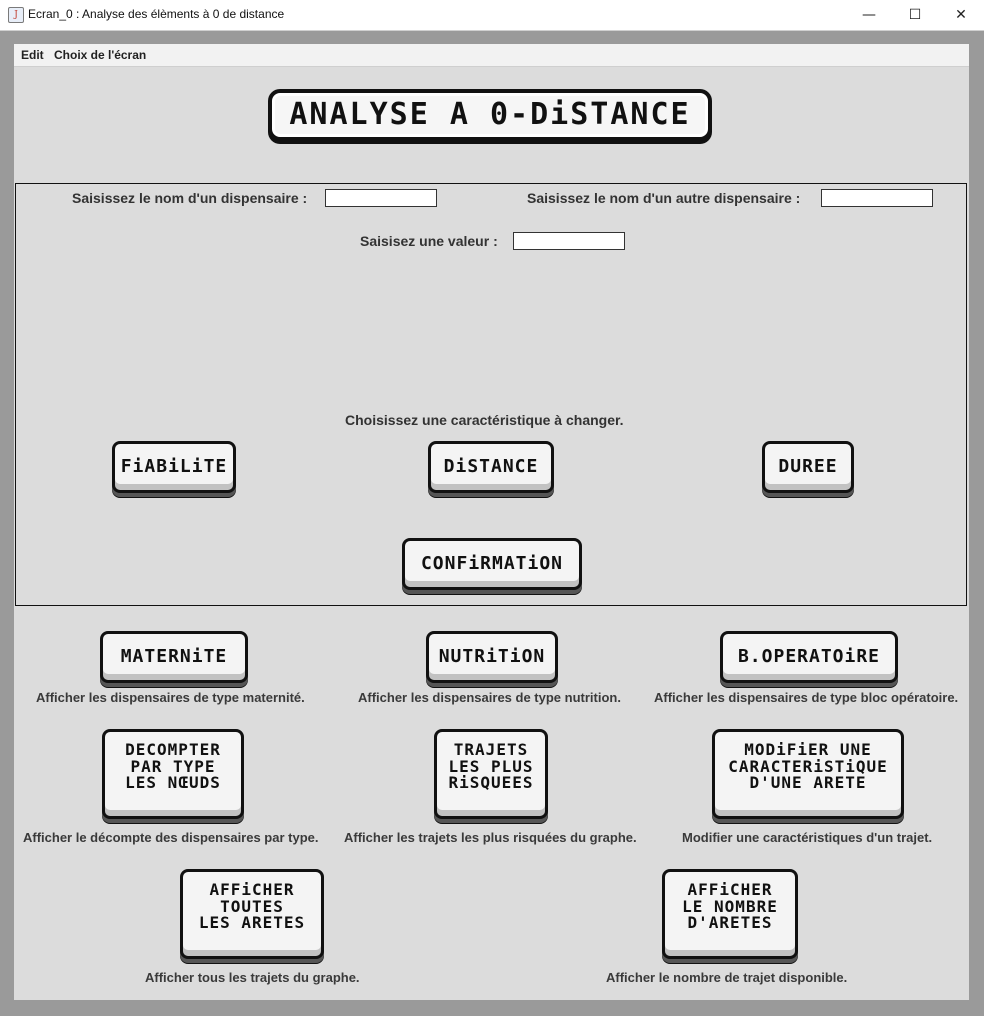 The width and height of the screenshot is (984, 1016). I want to click on valeur-input, so click(569, 241).